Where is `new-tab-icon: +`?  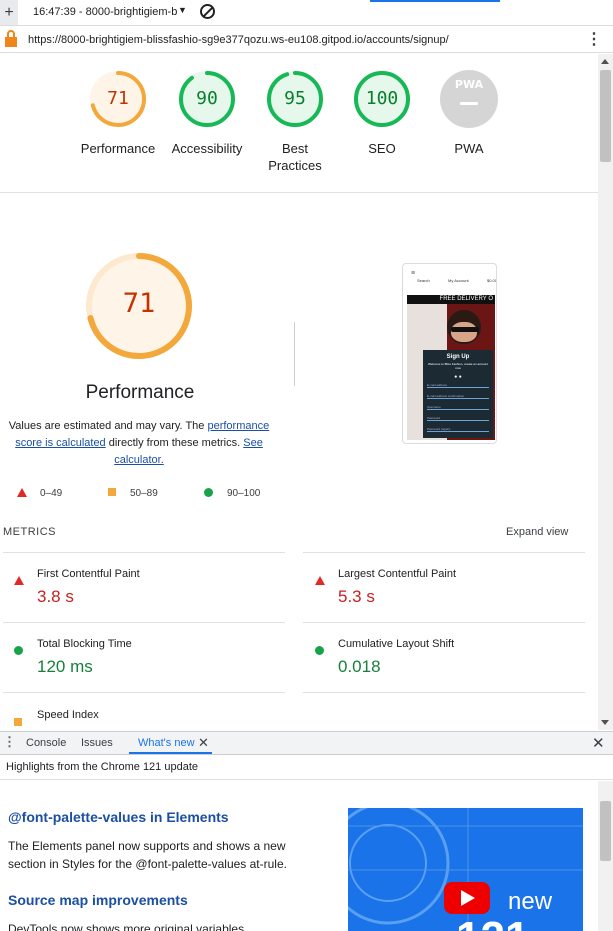 new-tab-icon: + is located at coordinates (9, 12).